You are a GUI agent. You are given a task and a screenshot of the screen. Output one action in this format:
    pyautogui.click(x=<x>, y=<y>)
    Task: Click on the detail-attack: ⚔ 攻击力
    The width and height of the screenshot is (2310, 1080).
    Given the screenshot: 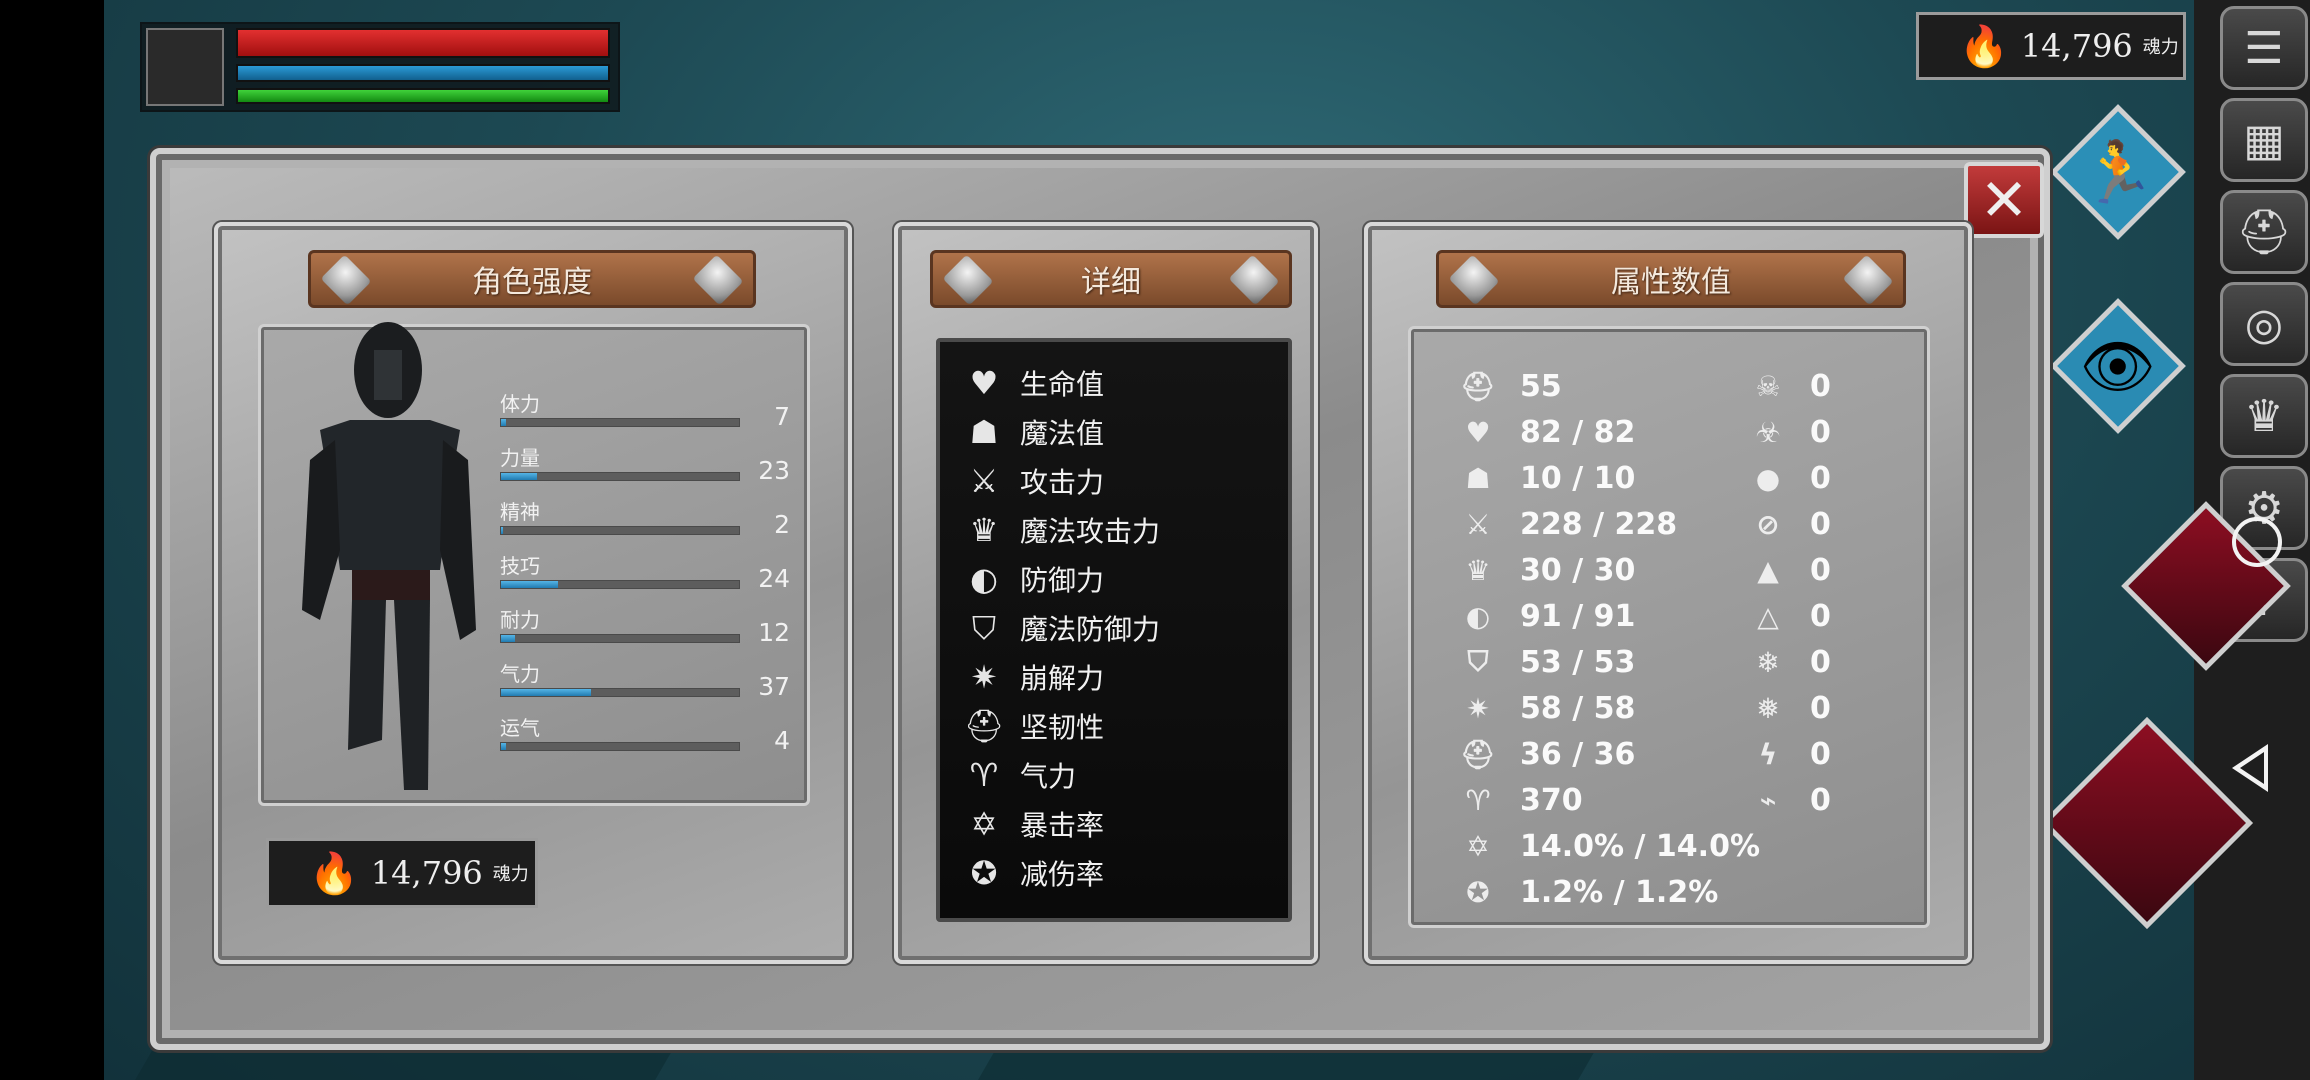 What is the action you would take?
    pyautogui.click(x=1033, y=481)
    